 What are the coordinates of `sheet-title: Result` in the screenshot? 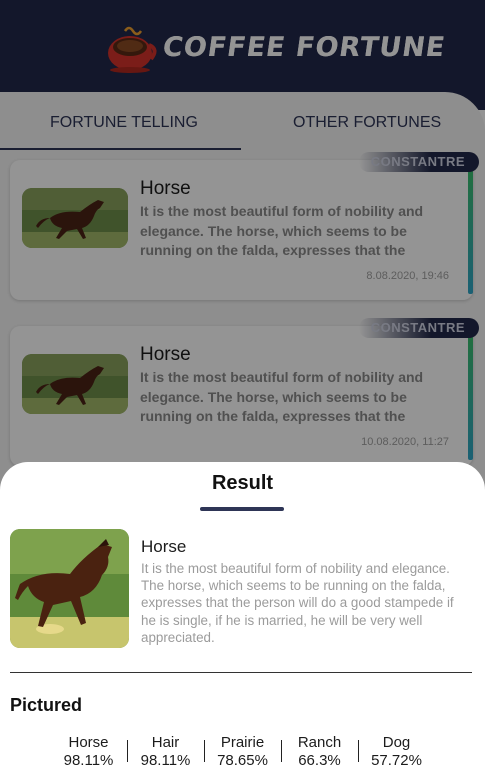 It's located at (242, 483).